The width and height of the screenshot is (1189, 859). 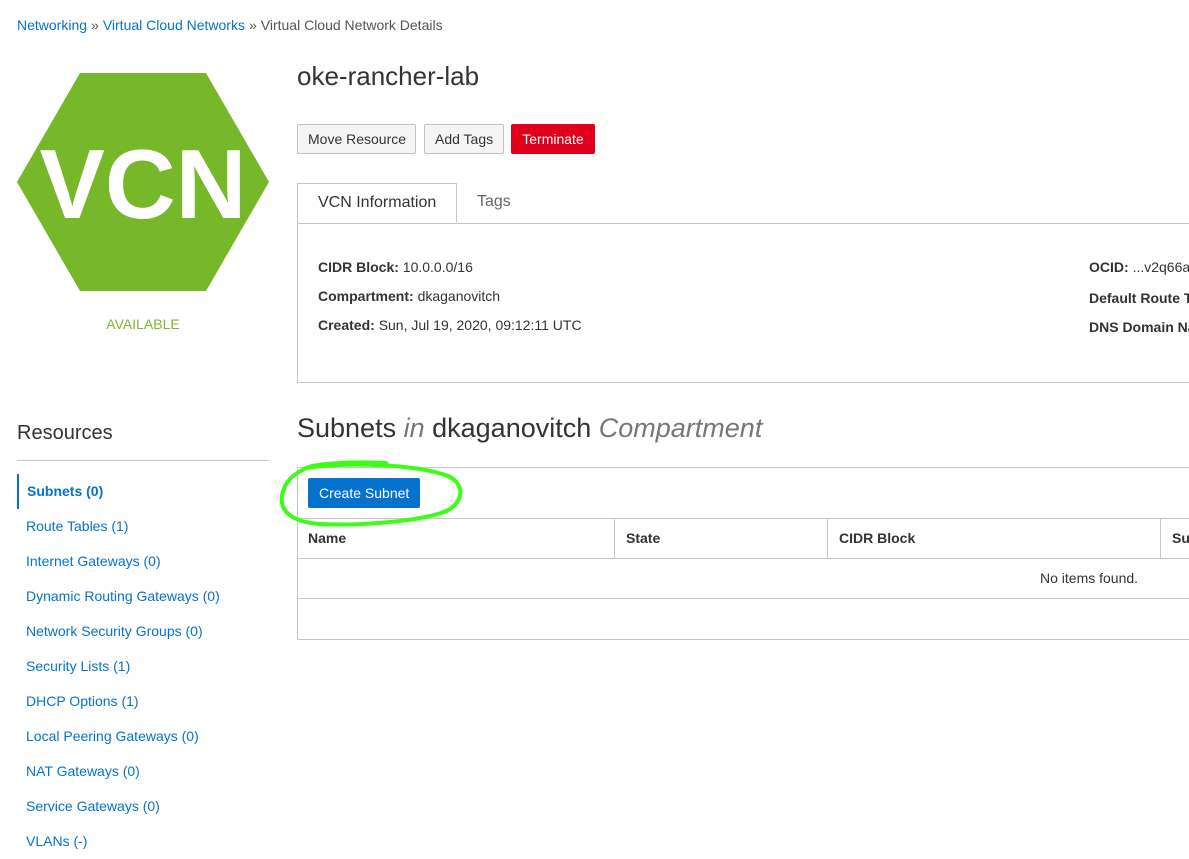 I want to click on sidebar-item-dhcp-options: DHCP Options (1), so click(x=143, y=701).